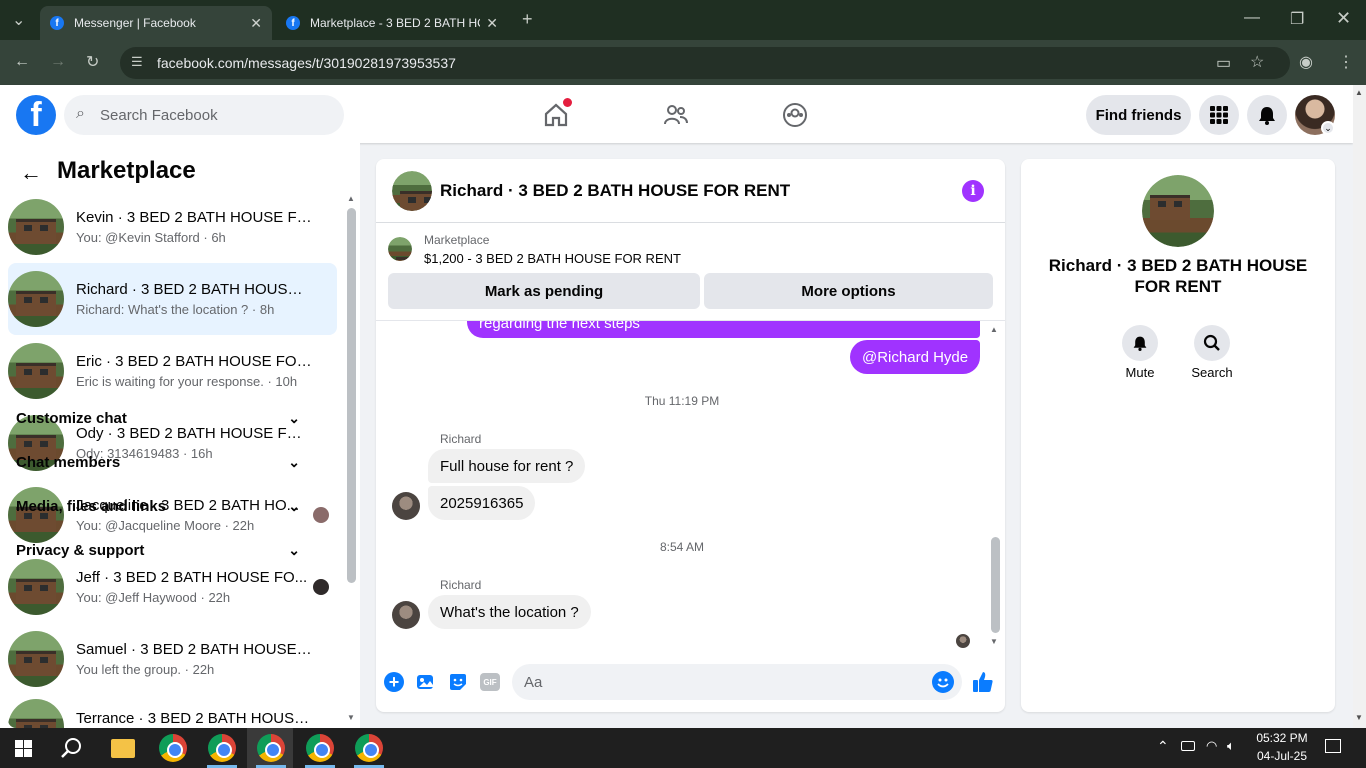 The width and height of the screenshot is (1366, 768). I want to click on windows-start-icon, so click(23, 748).